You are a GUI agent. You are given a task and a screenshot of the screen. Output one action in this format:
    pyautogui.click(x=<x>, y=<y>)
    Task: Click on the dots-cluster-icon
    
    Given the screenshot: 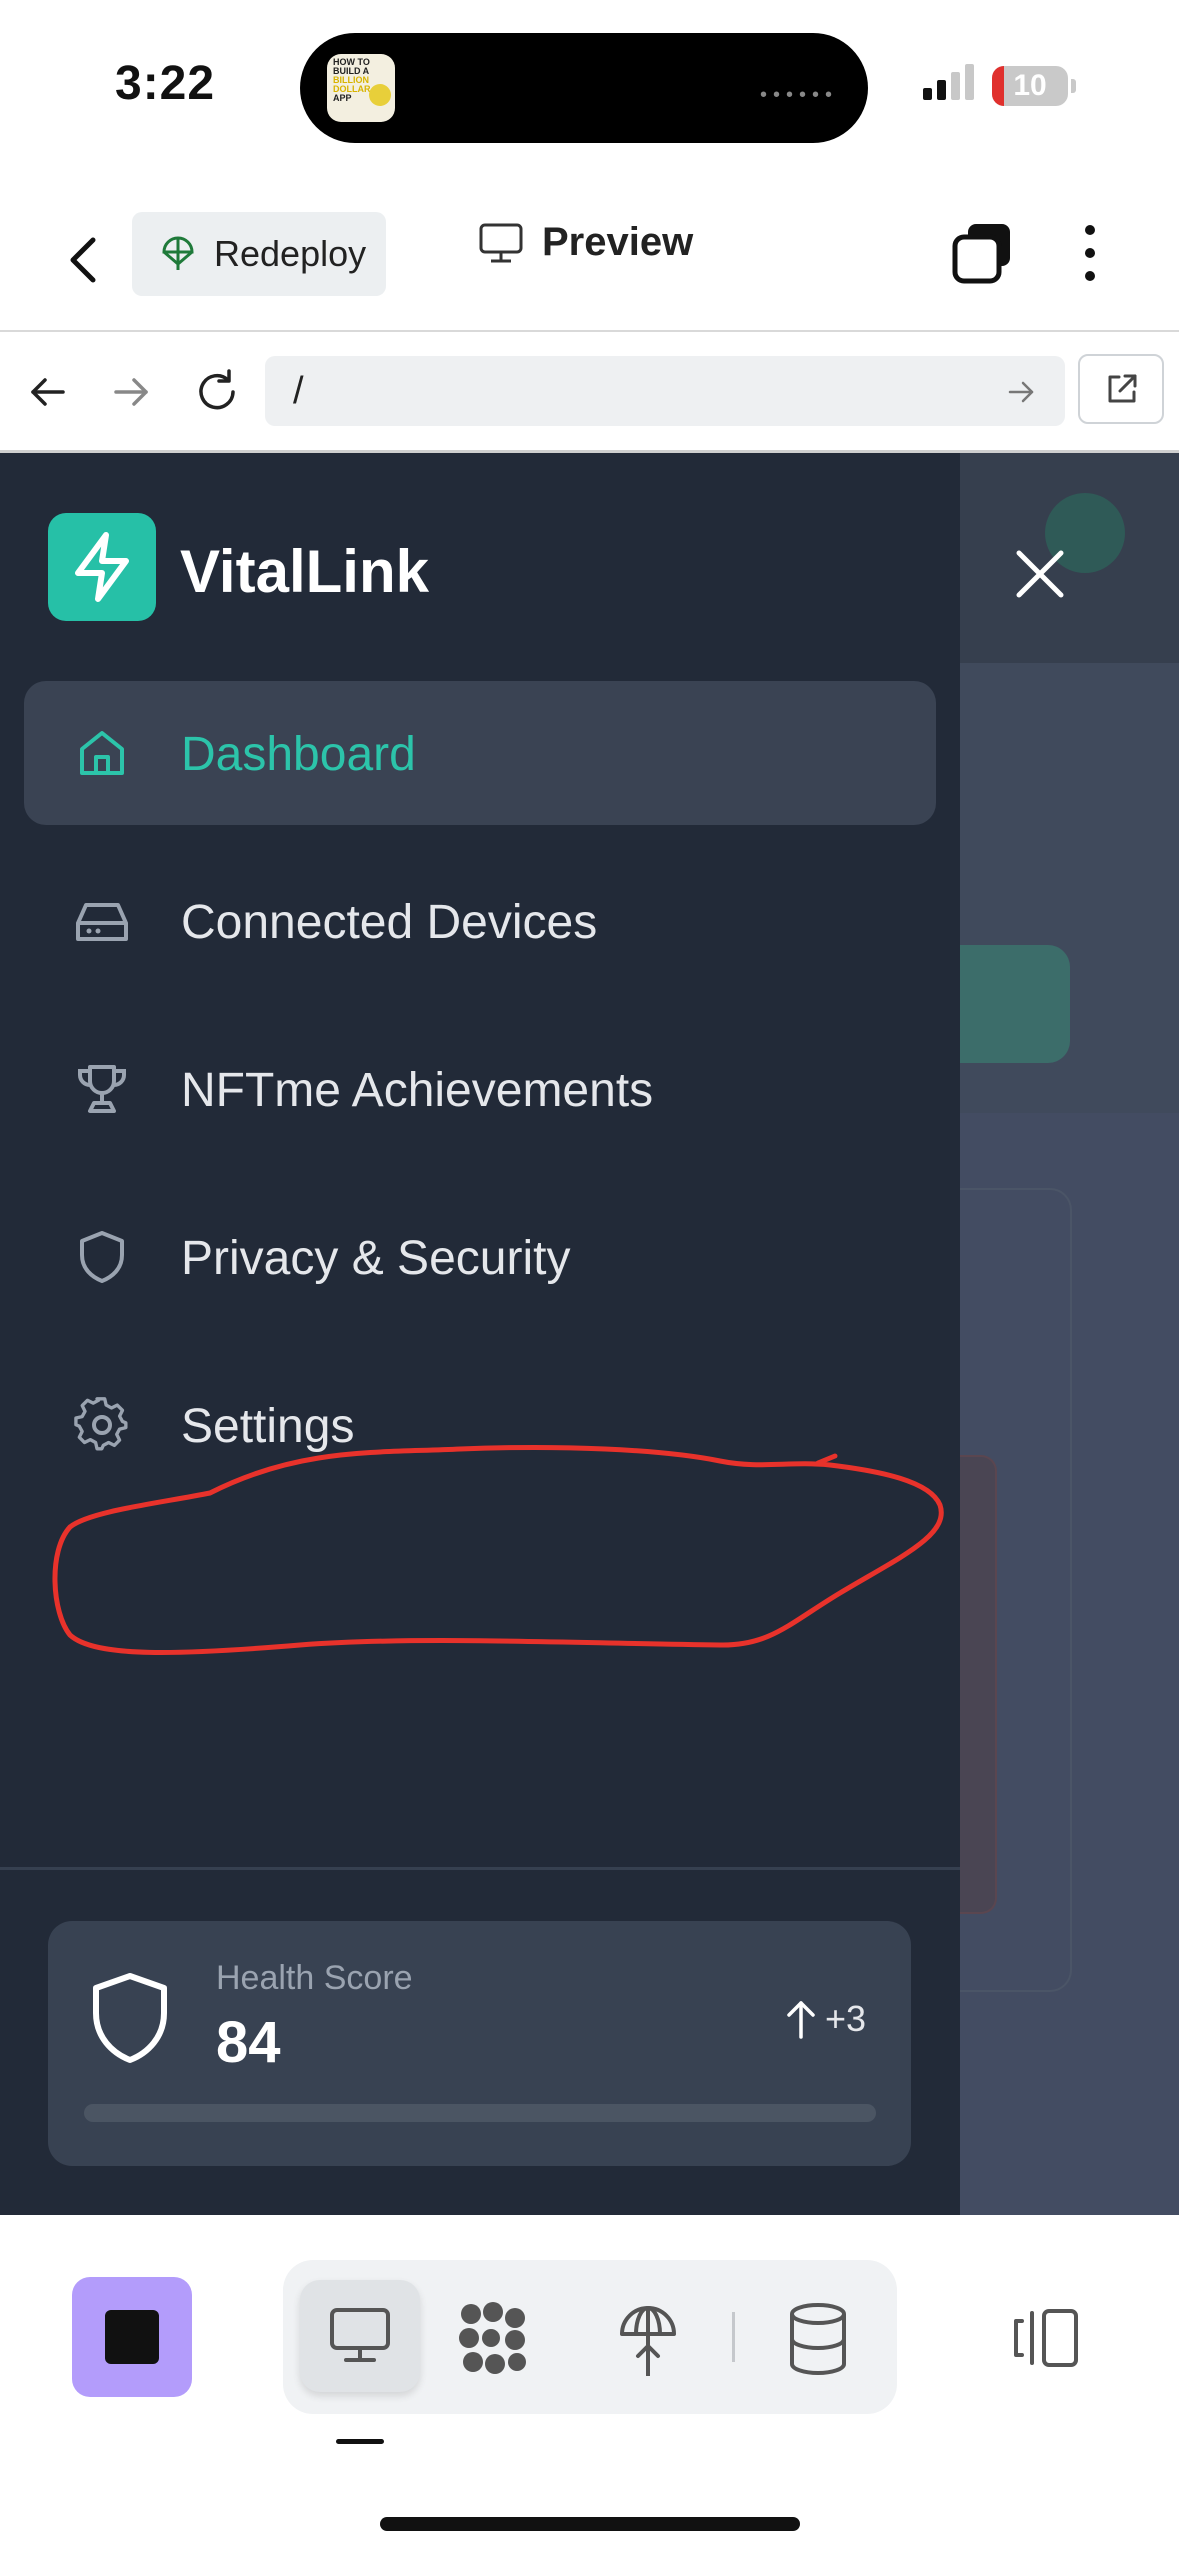 What is the action you would take?
    pyautogui.click(x=494, y=2339)
    